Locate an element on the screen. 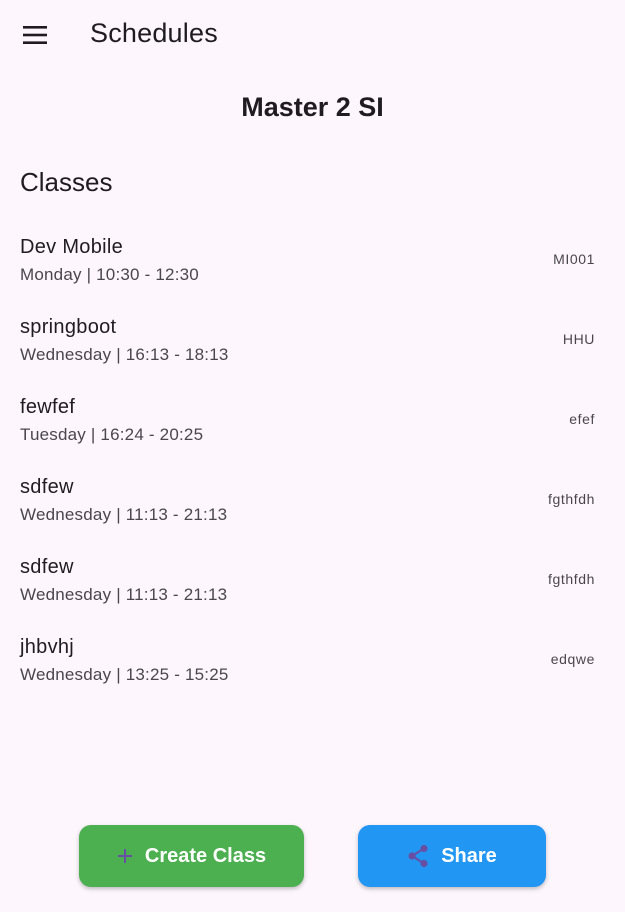  class-code: efef is located at coordinates (582, 419).